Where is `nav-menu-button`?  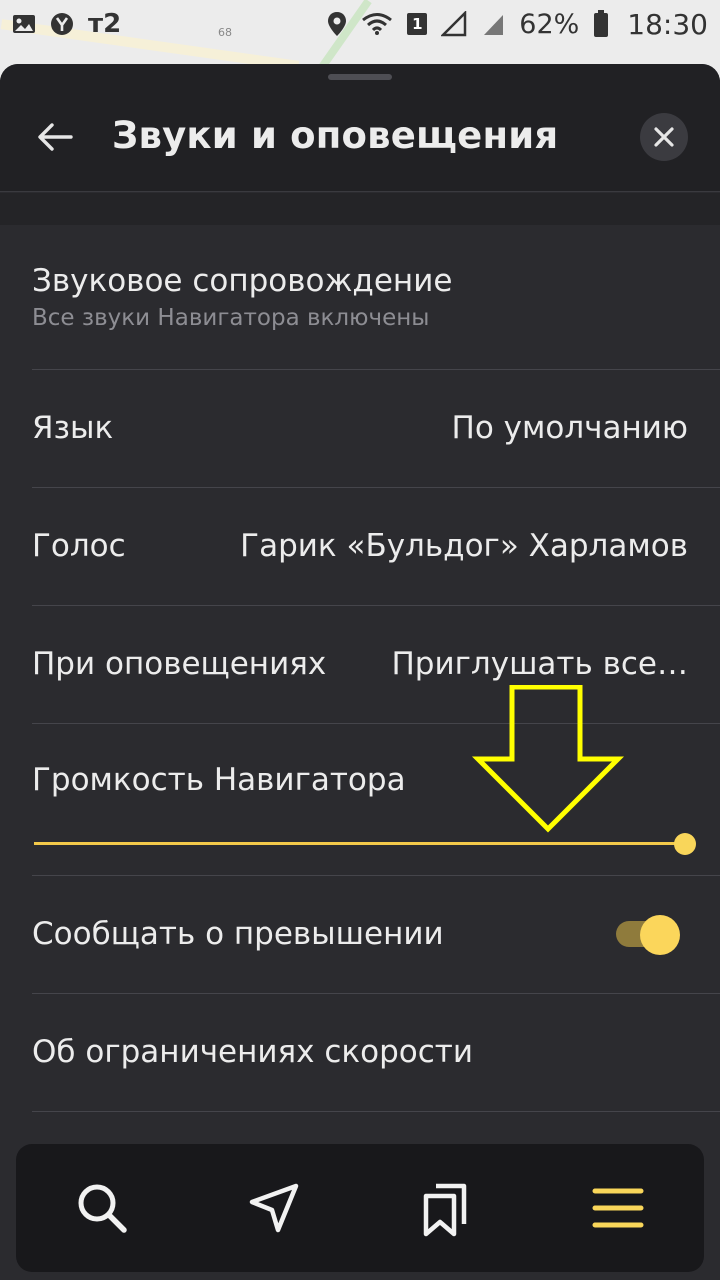 nav-menu-button is located at coordinates (618, 1208).